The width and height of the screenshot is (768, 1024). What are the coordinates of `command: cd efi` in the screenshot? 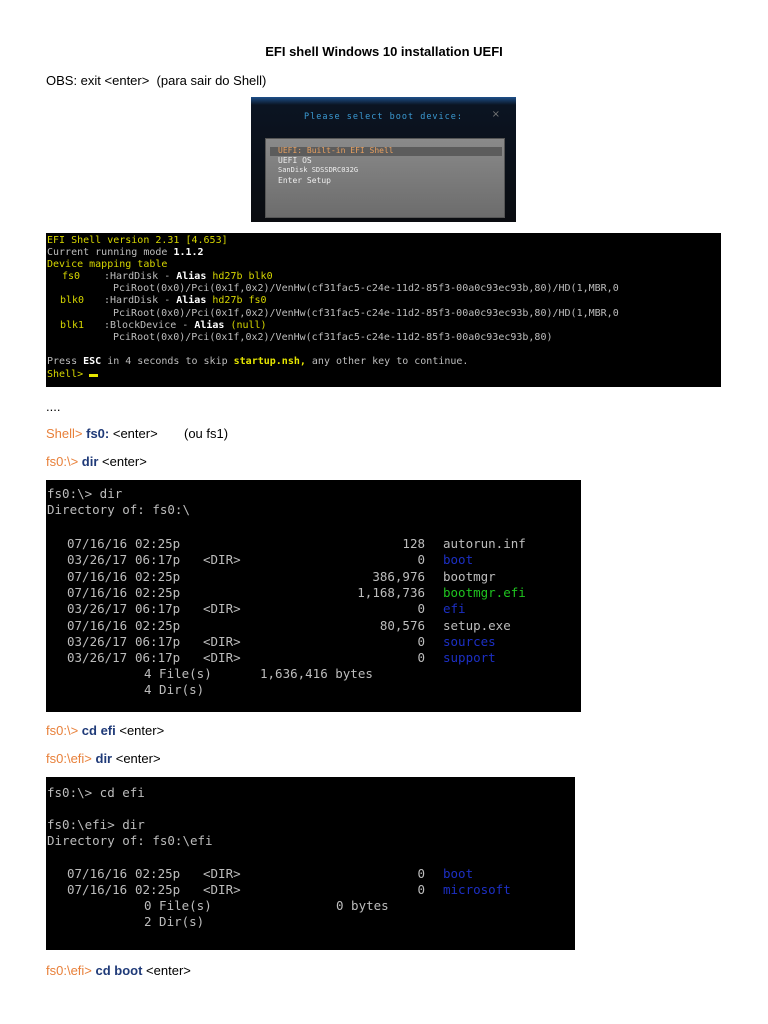 It's located at (98, 730).